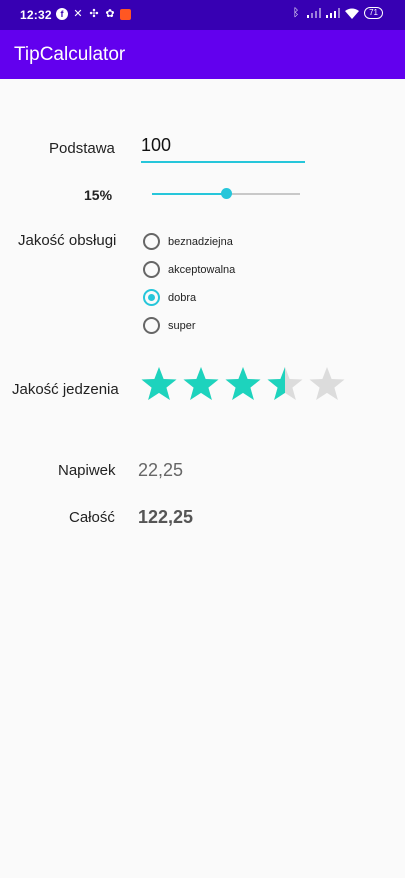 Image resolution: width=405 pixels, height=878 pixels. I want to click on radio-option-label: super, so click(182, 325).